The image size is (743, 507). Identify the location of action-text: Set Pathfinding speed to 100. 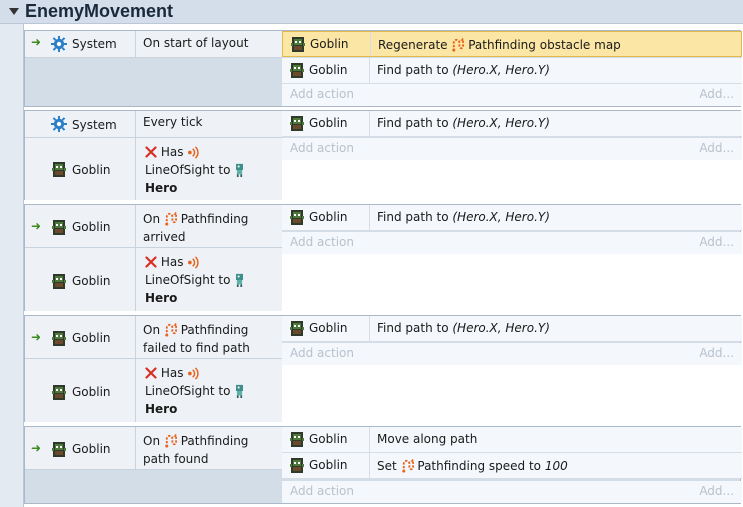
(472, 465).